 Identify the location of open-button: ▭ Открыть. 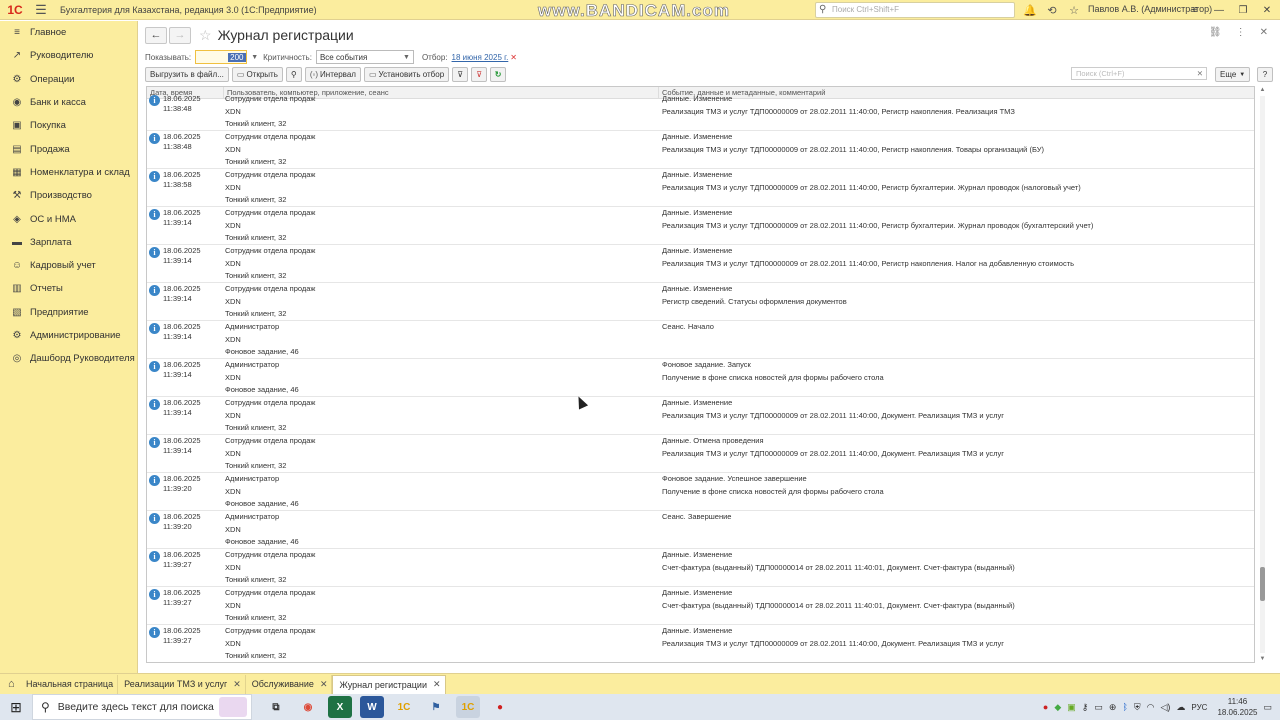
(257, 74).